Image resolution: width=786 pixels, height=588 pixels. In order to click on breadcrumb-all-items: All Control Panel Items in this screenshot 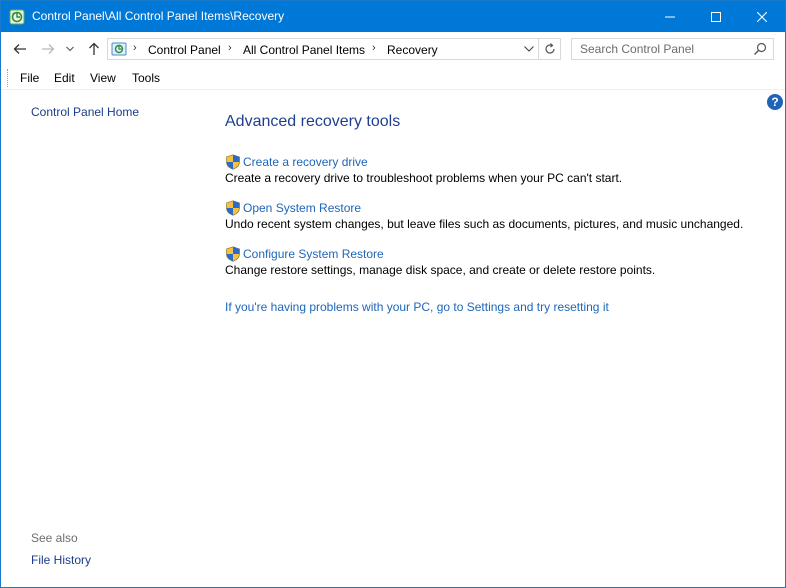, I will do `click(304, 50)`.